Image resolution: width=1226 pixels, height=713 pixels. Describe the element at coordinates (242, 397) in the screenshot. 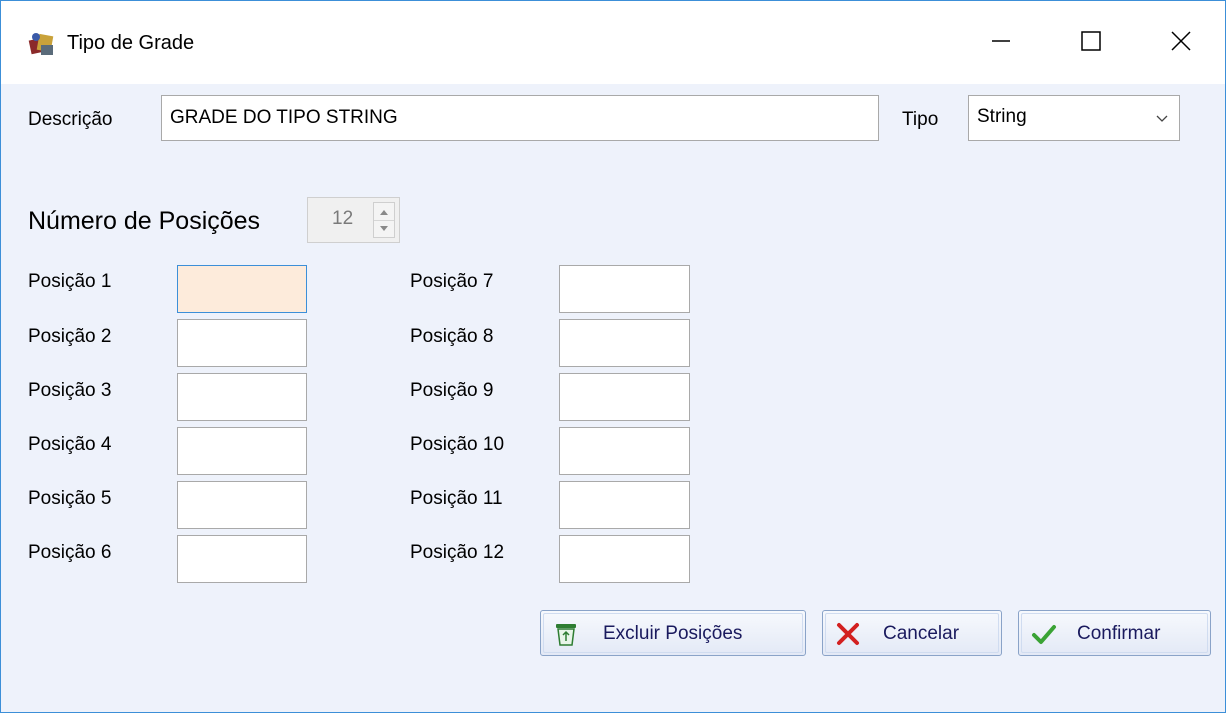

I see `position-3-input` at that location.